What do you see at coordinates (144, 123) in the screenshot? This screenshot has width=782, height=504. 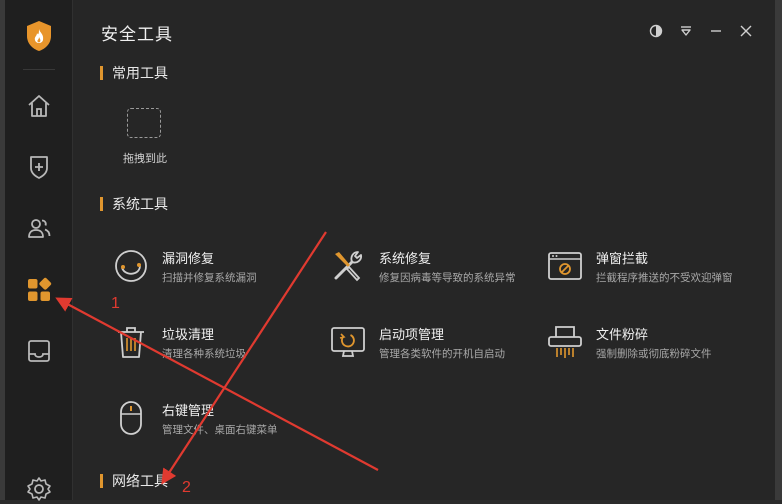 I see `drop-slot` at bounding box center [144, 123].